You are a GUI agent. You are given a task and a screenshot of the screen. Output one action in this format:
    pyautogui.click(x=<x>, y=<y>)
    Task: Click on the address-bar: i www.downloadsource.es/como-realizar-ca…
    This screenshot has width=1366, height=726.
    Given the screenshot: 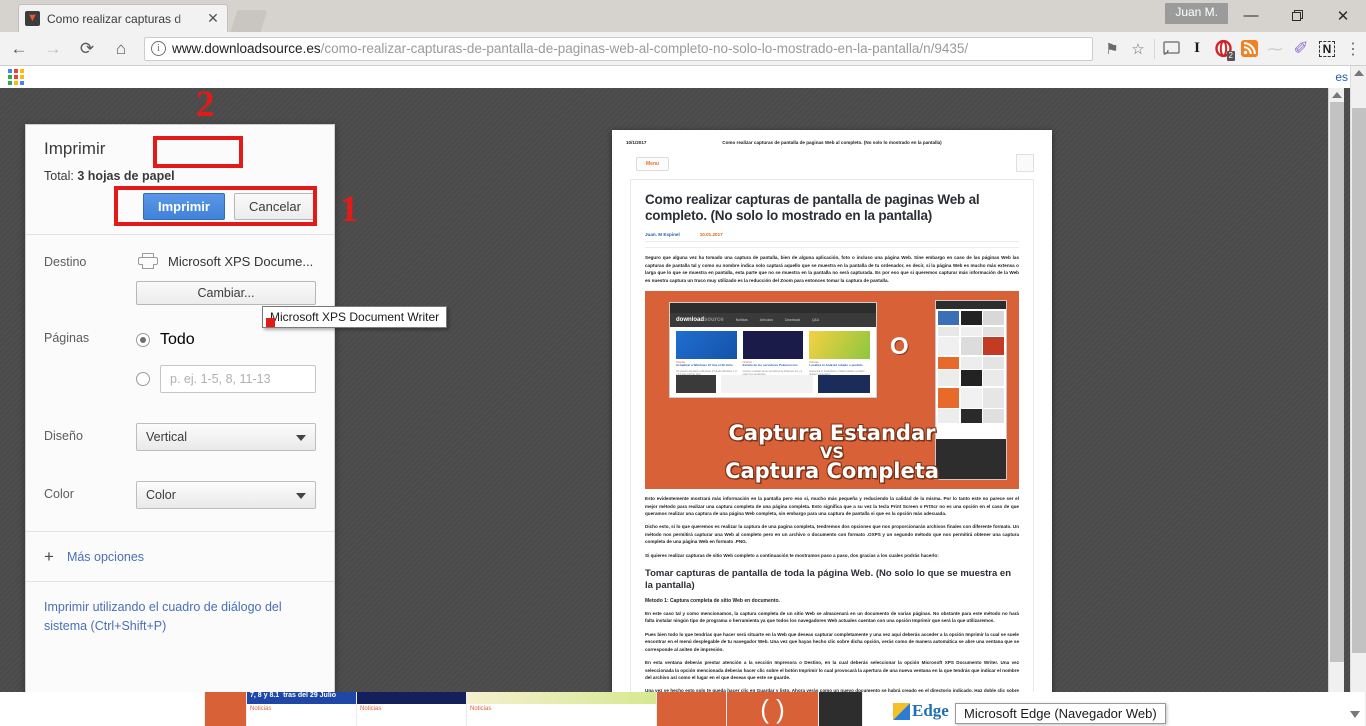 What is the action you would take?
    pyautogui.click(x=618, y=48)
    